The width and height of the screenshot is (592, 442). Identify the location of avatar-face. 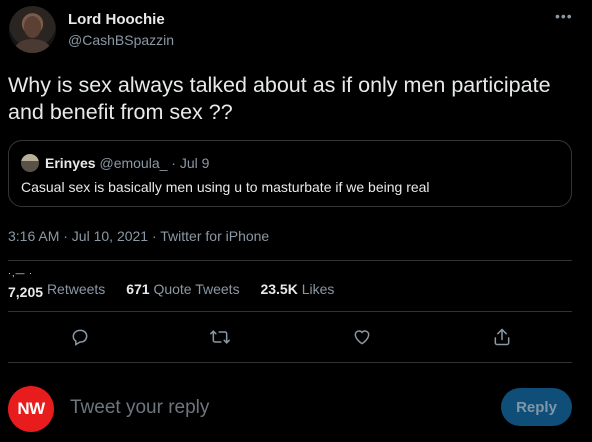
(32, 27).